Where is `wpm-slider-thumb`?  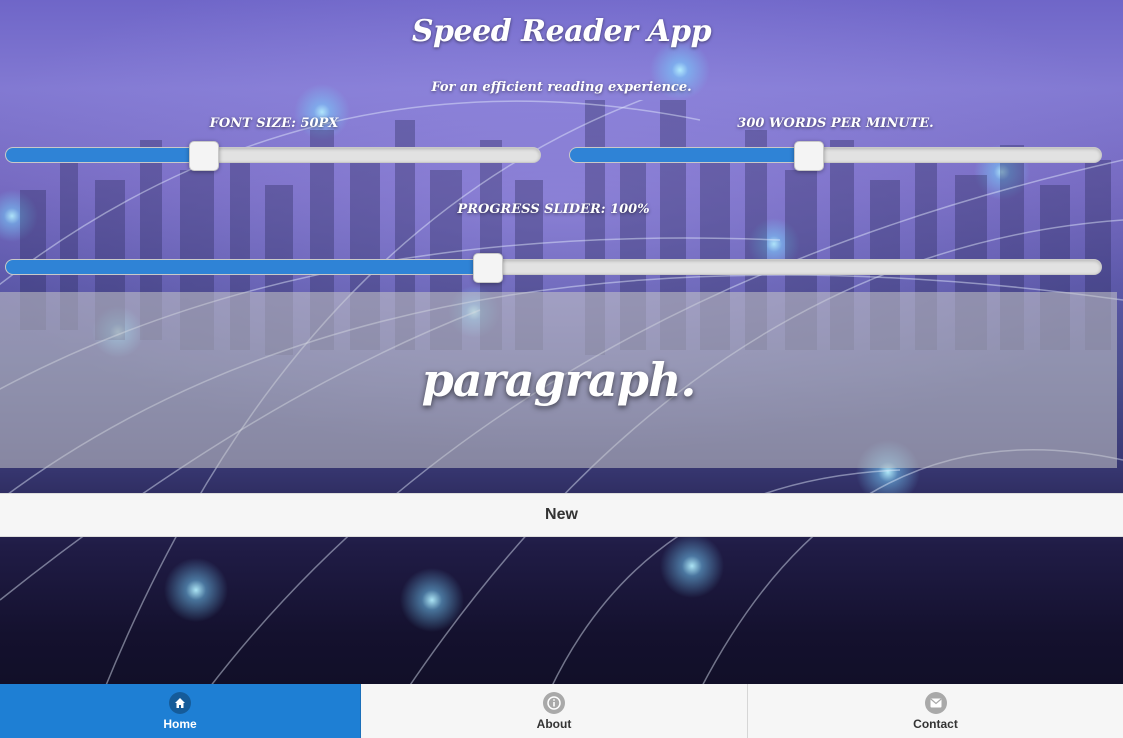
wpm-slider-thumb is located at coordinates (808, 156).